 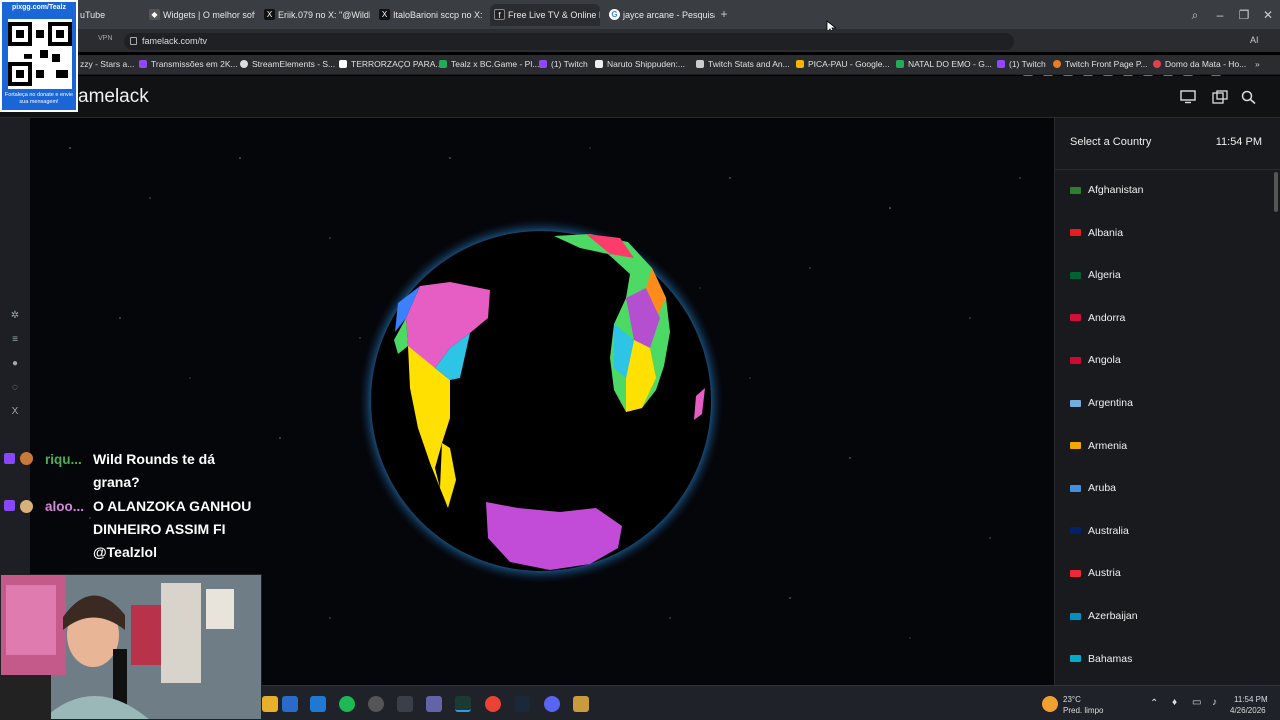 What do you see at coordinates (1096, 233) in the screenshot?
I see `country-item: Albania` at bounding box center [1096, 233].